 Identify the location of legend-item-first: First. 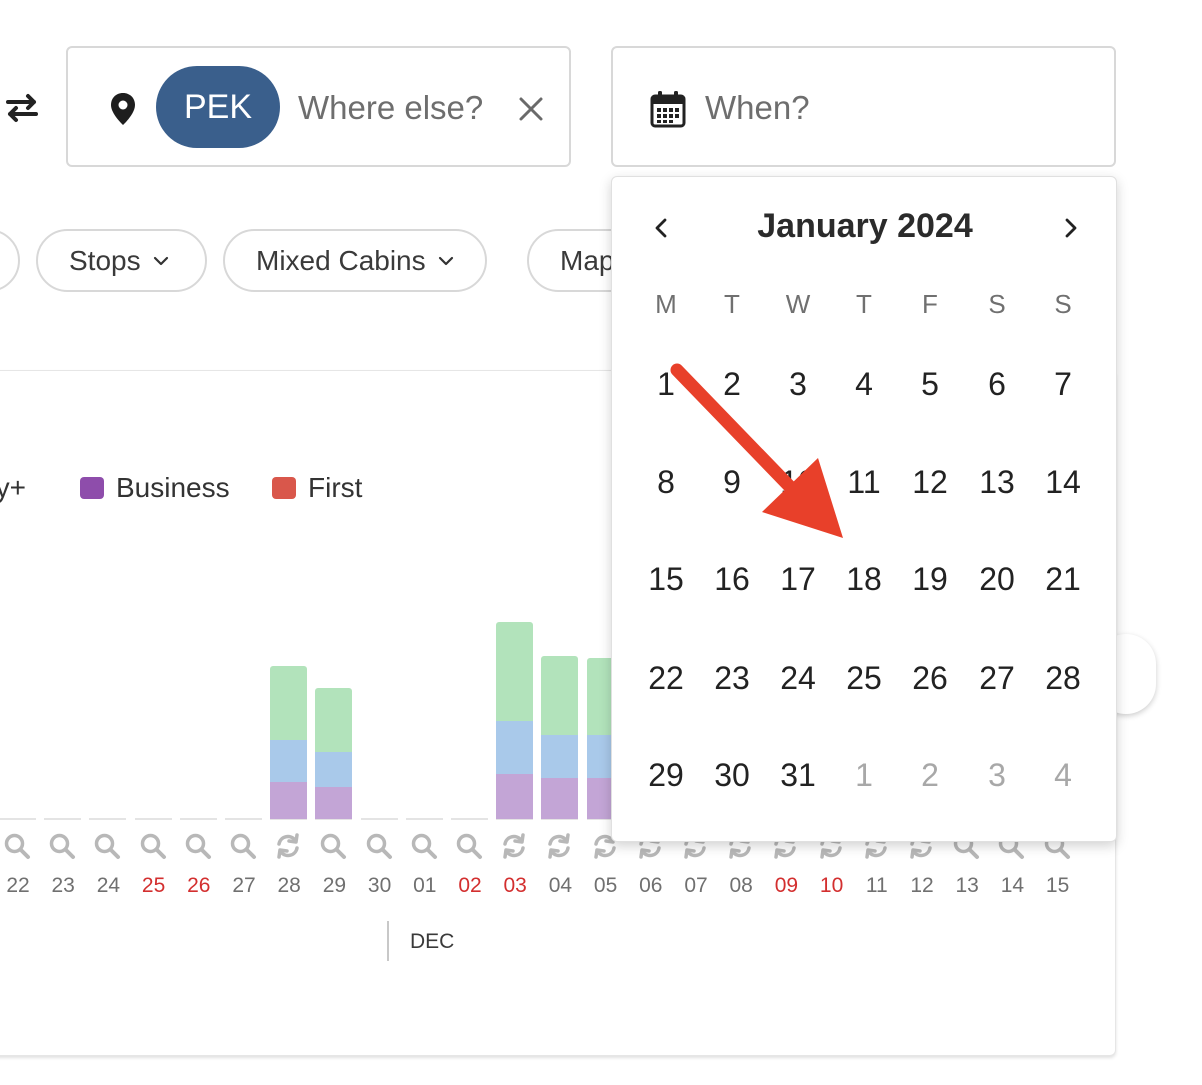
(317, 488).